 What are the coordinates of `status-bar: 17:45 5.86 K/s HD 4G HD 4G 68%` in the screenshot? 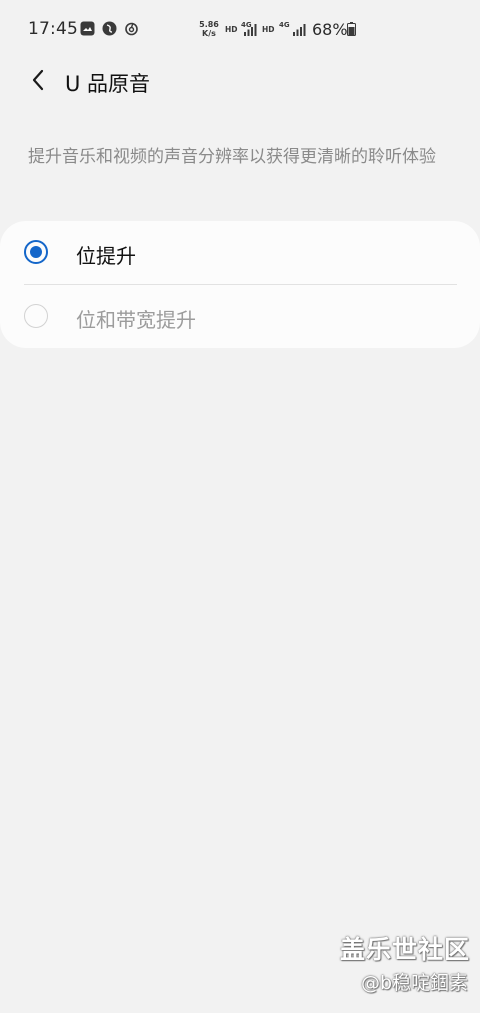 It's located at (240, 29).